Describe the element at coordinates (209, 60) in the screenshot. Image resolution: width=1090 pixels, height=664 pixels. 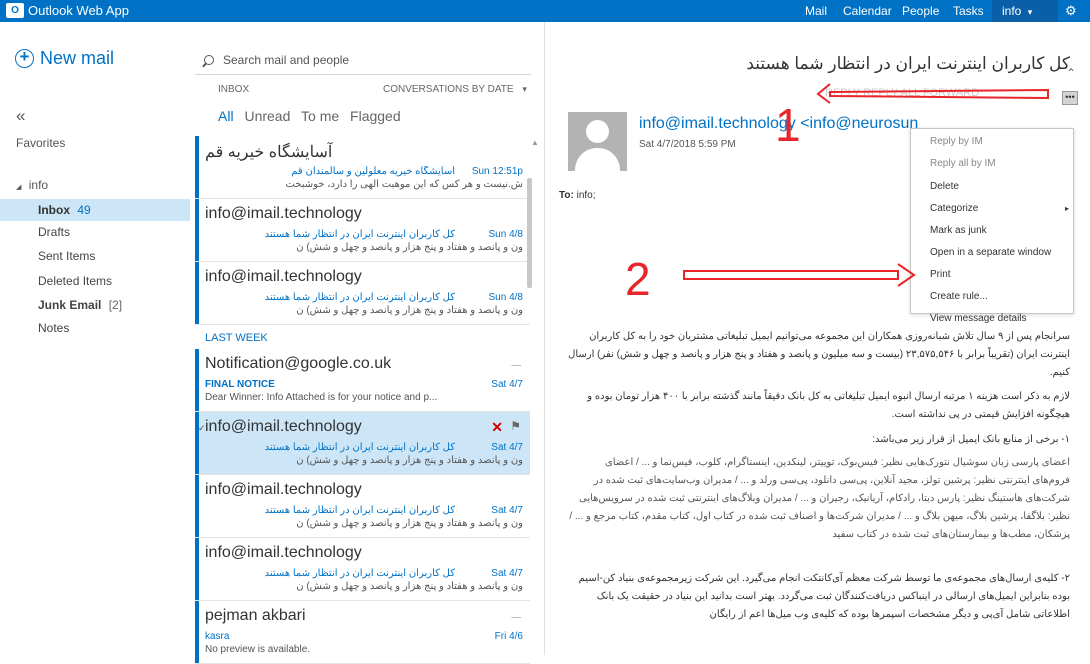
I see `search-icon` at that location.